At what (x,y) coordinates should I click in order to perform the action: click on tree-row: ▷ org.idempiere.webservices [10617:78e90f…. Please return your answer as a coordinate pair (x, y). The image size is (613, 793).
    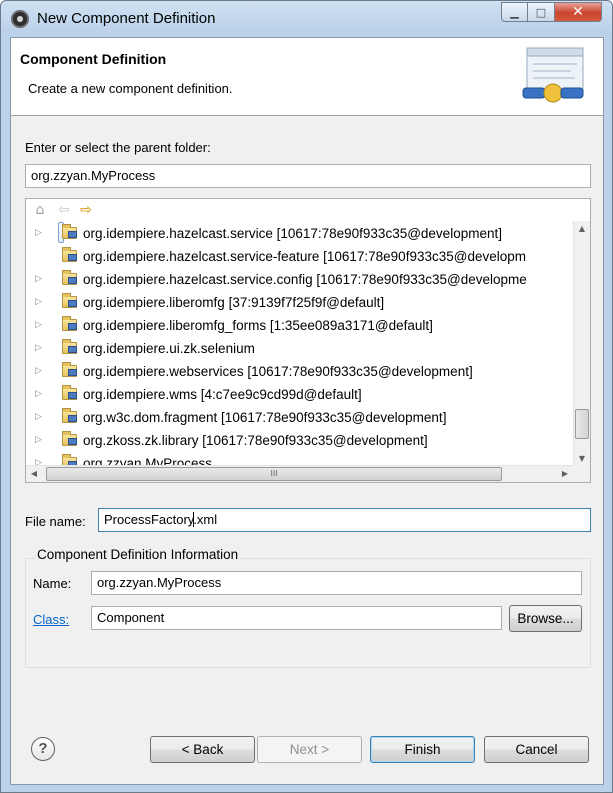
    Looking at the image, I should click on (298, 370).